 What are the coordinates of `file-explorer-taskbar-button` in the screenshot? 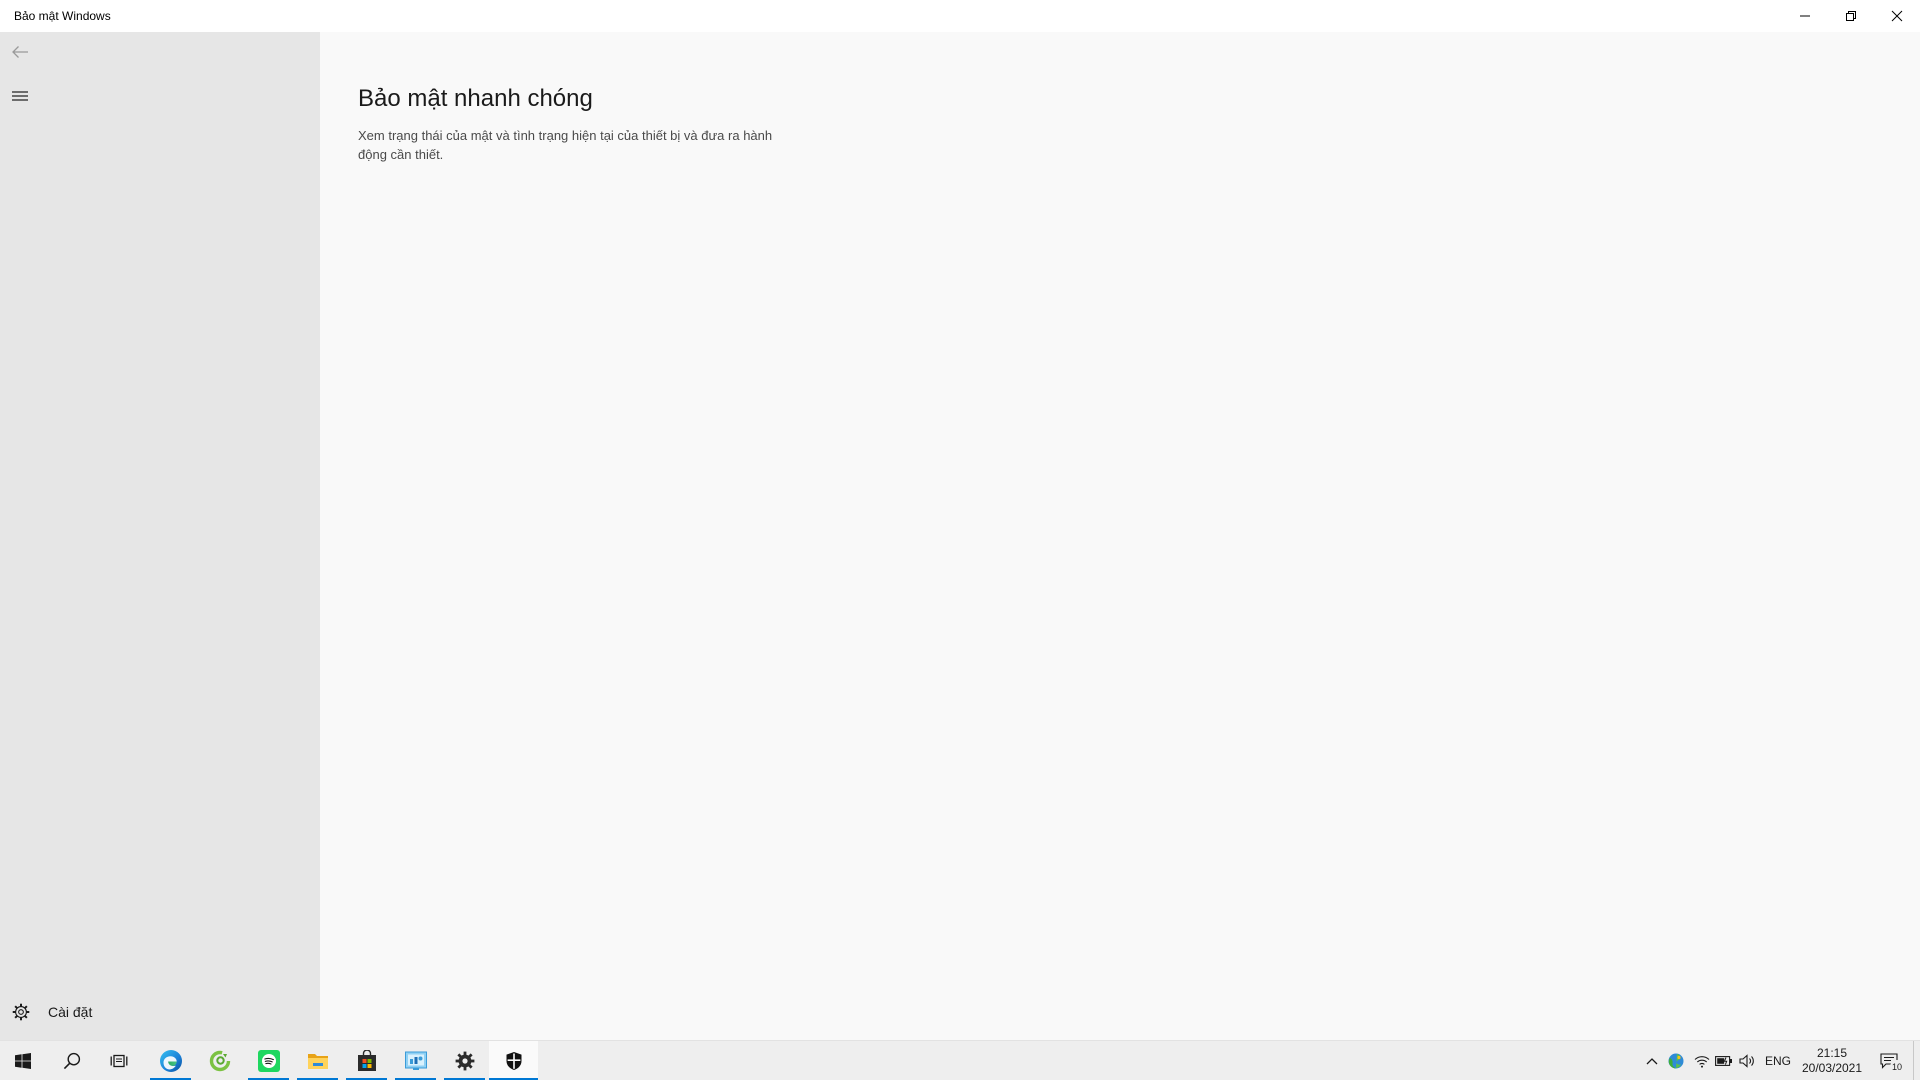 It's located at (317, 1060).